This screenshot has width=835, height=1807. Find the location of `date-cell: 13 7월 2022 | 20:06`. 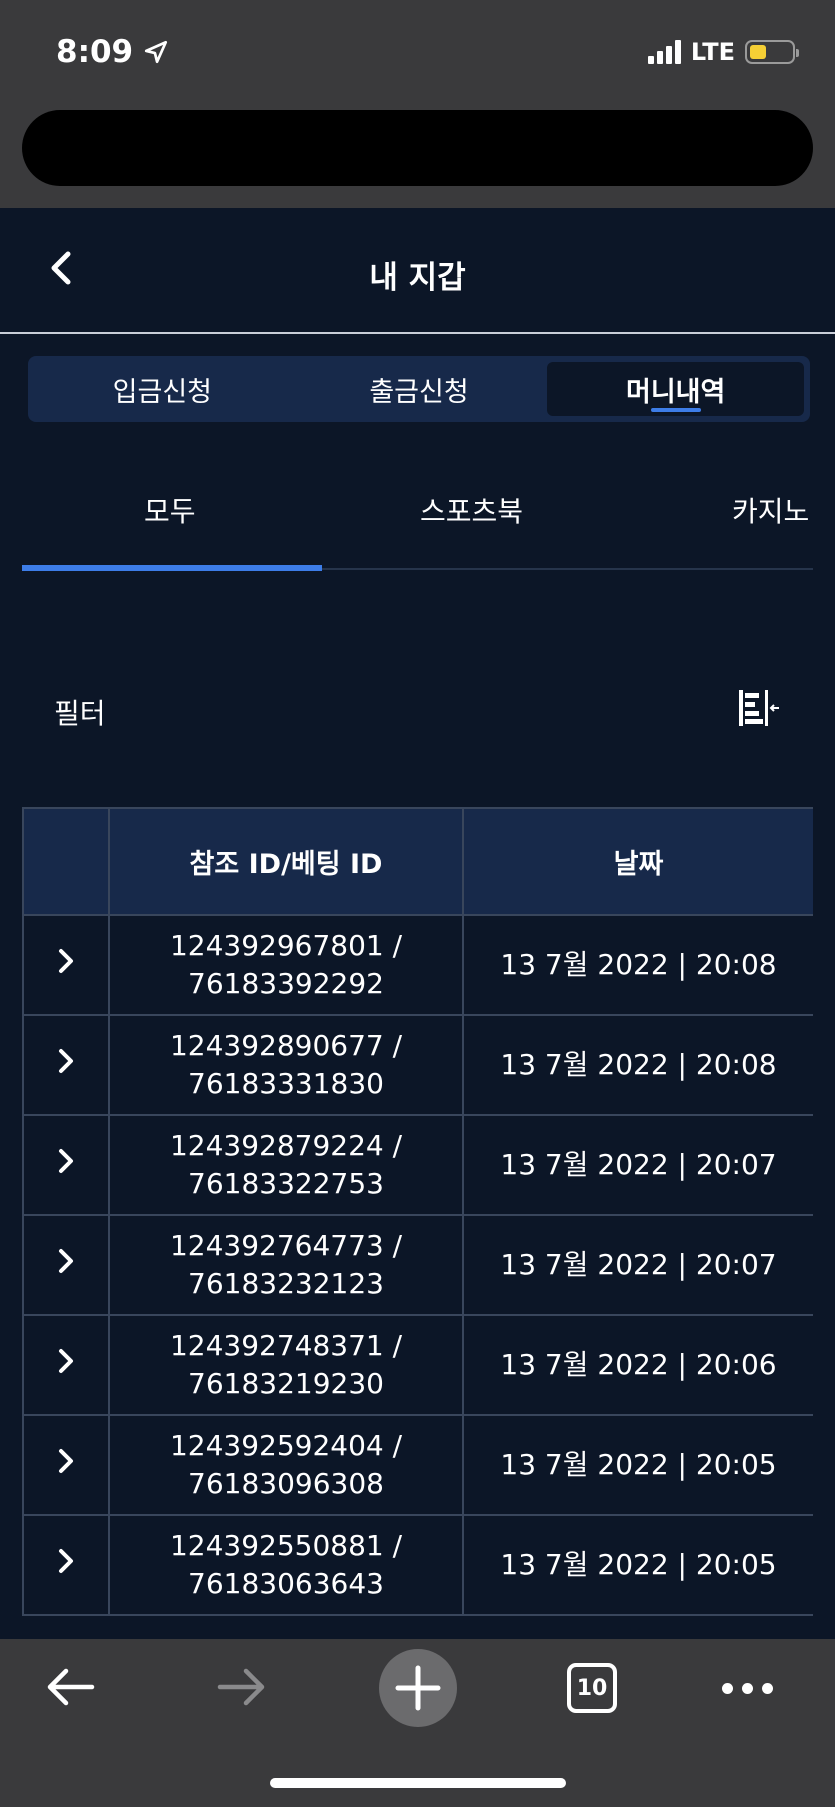

date-cell: 13 7월 2022 | 20:06 is located at coordinates (637, 1365).